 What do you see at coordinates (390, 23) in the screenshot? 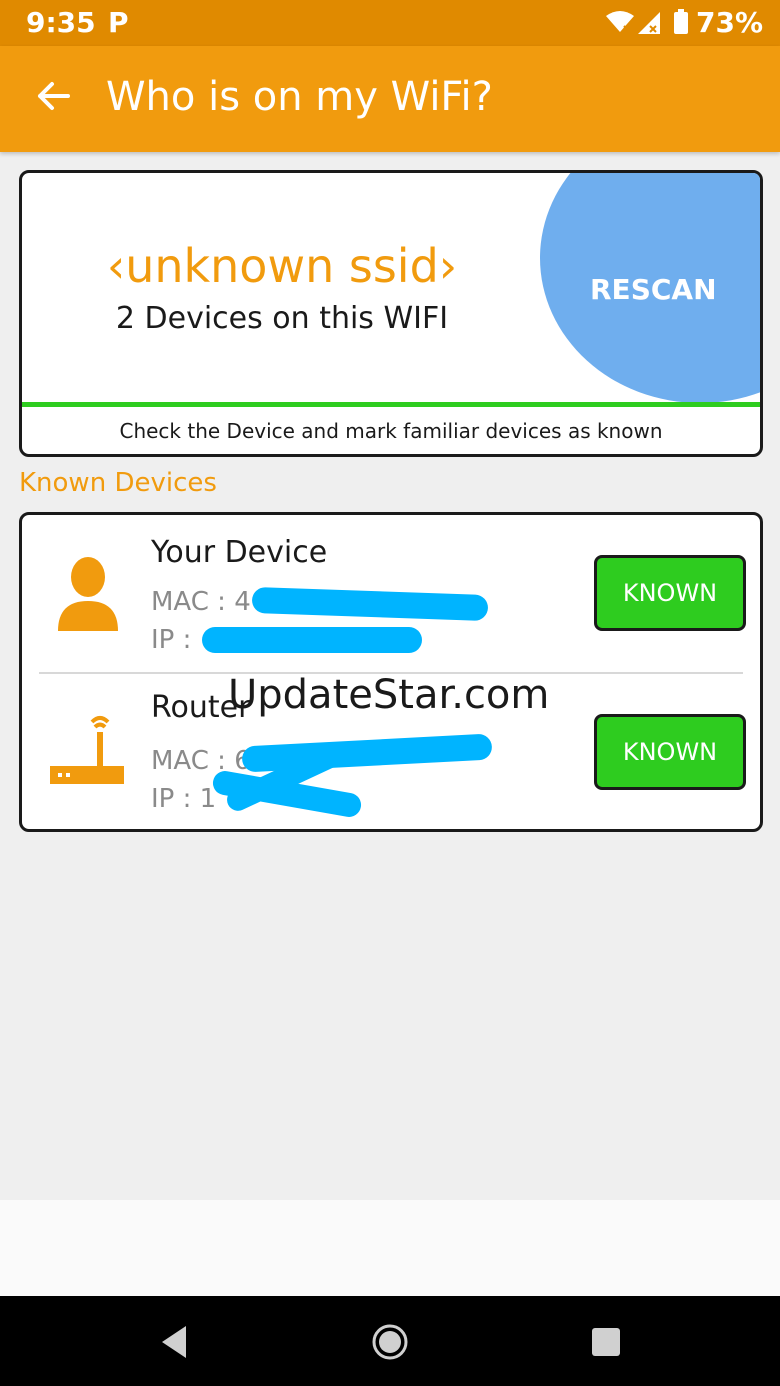
I see `status-bar: 9:35 P 73%` at bounding box center [390, 23].